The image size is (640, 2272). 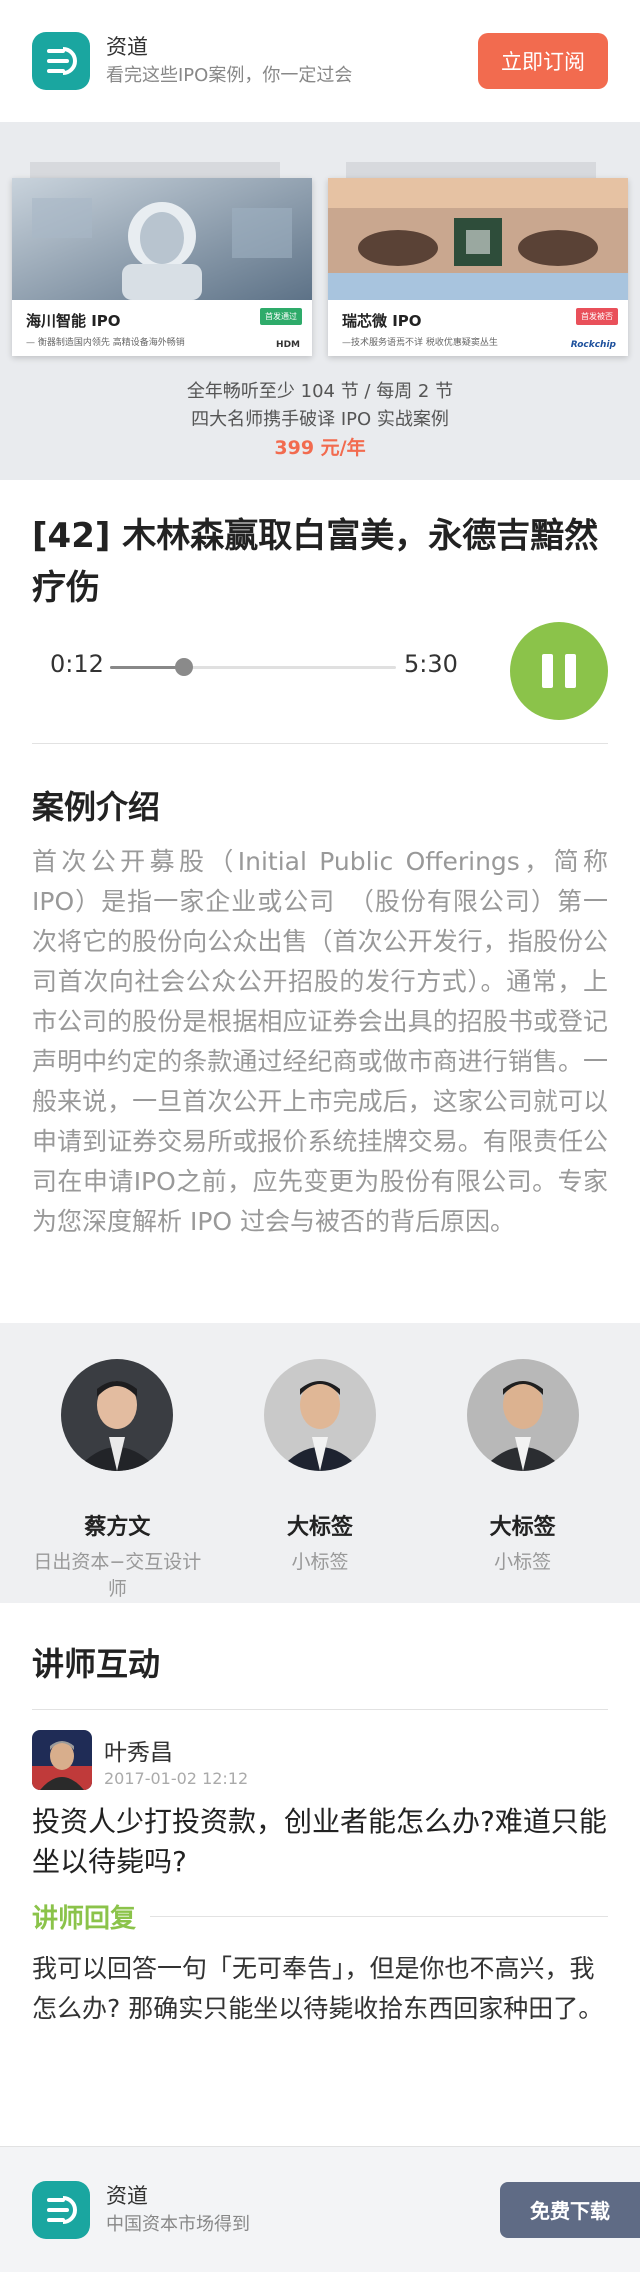 I want to click on case-title: 瑞芯微 IPO, so click(x=382, y=321).